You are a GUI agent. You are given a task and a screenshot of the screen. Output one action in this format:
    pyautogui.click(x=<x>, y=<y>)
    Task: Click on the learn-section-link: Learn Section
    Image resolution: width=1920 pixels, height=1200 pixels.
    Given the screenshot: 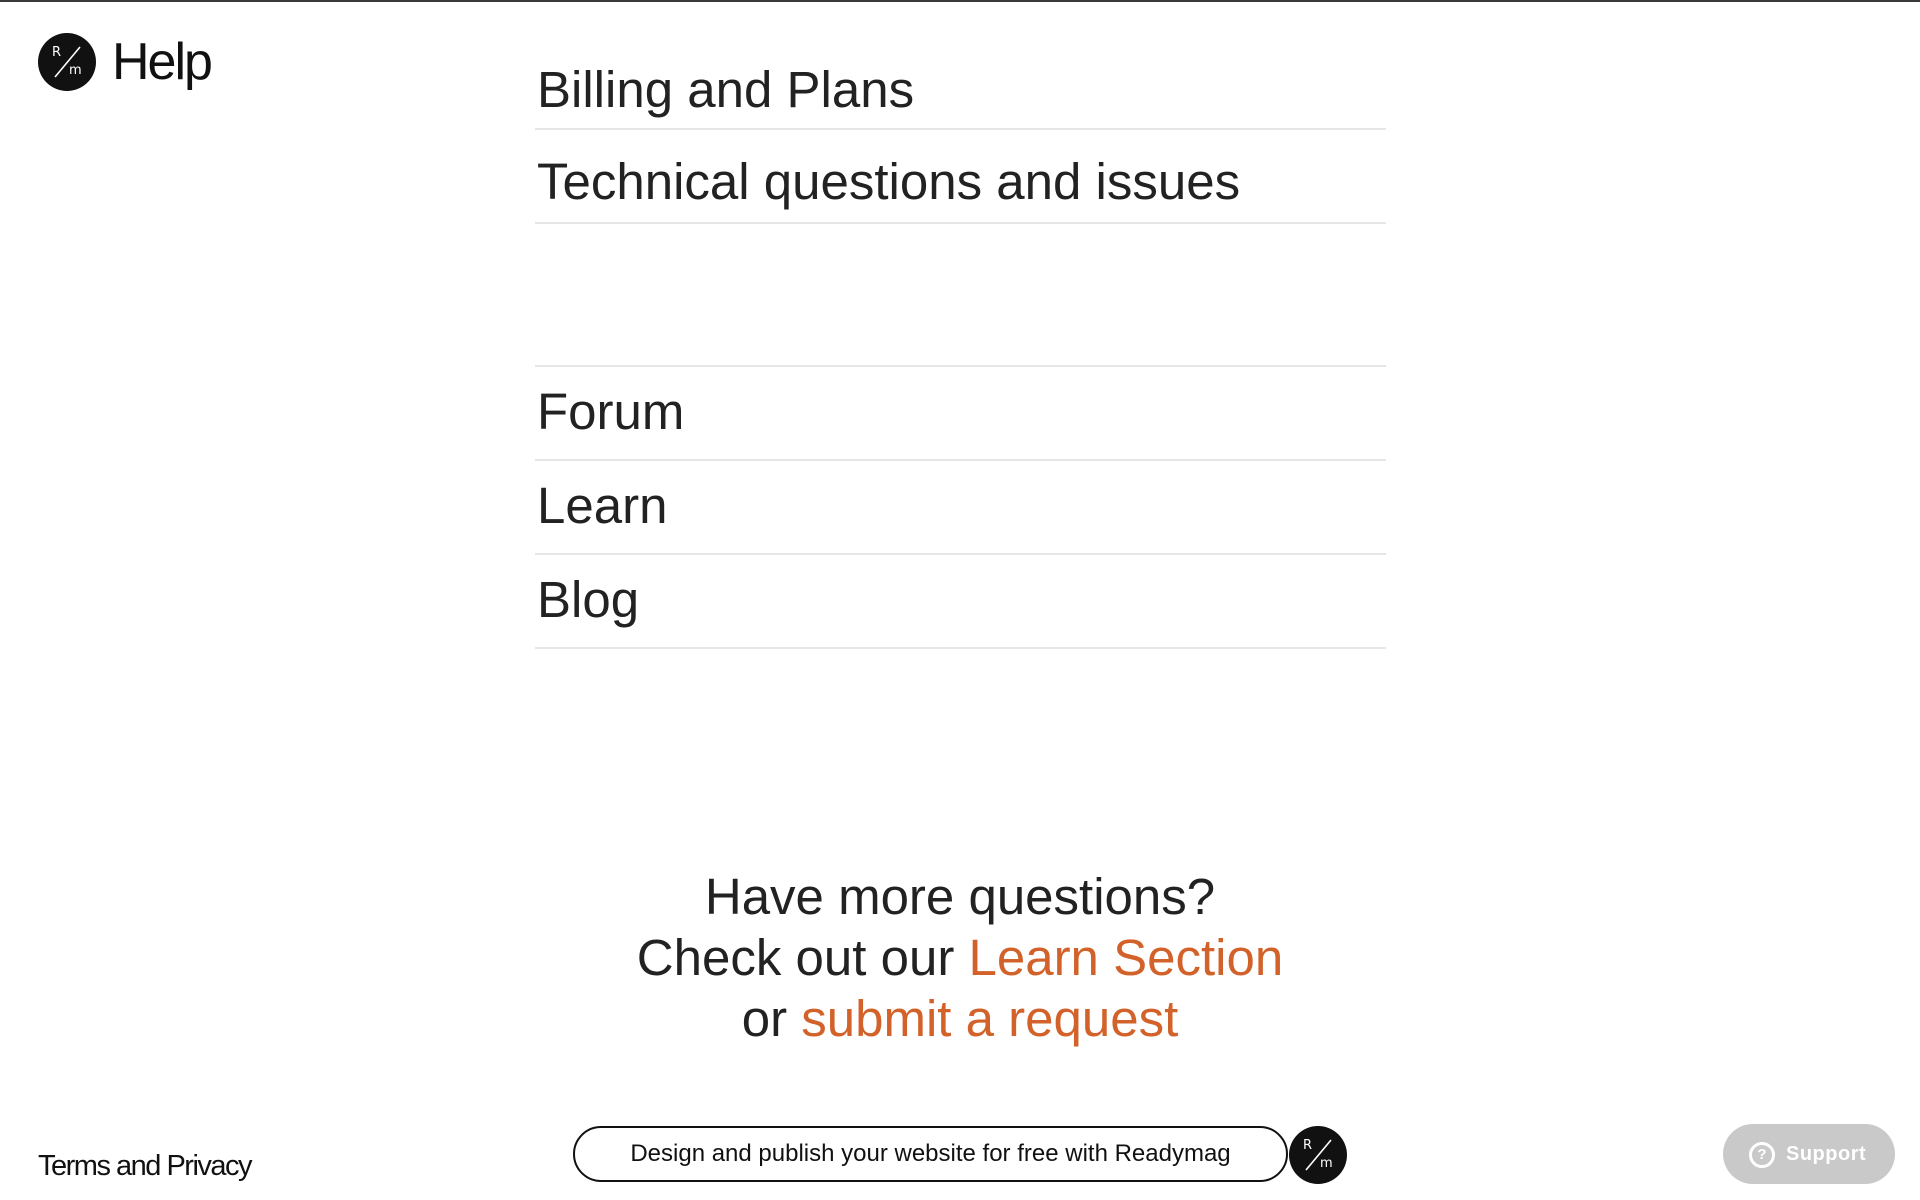 What is the action you would take?
    pyautogui.click(x=1125, y=957)
    